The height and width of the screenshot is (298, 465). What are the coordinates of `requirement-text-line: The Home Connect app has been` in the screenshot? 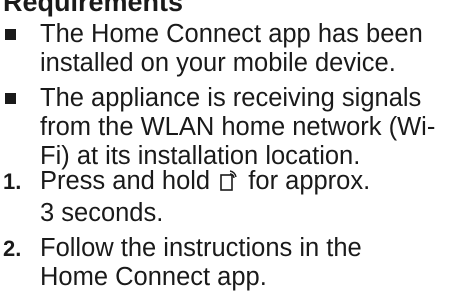 It's located at (231, 34).